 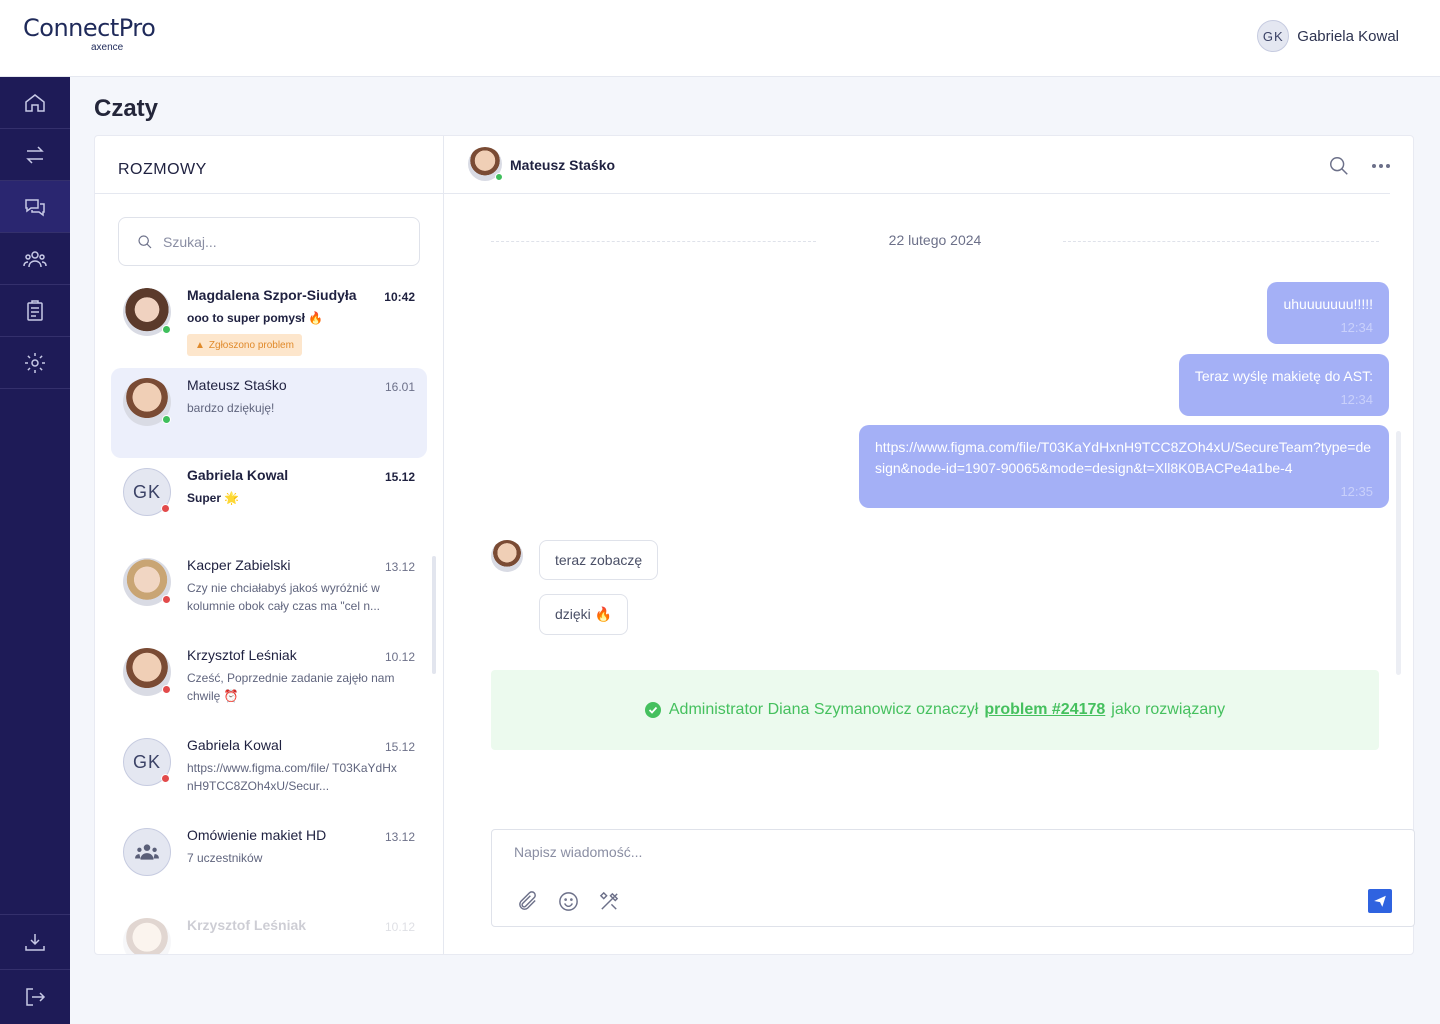 I want to click on sender-avatar, so click(x=507, y=556).